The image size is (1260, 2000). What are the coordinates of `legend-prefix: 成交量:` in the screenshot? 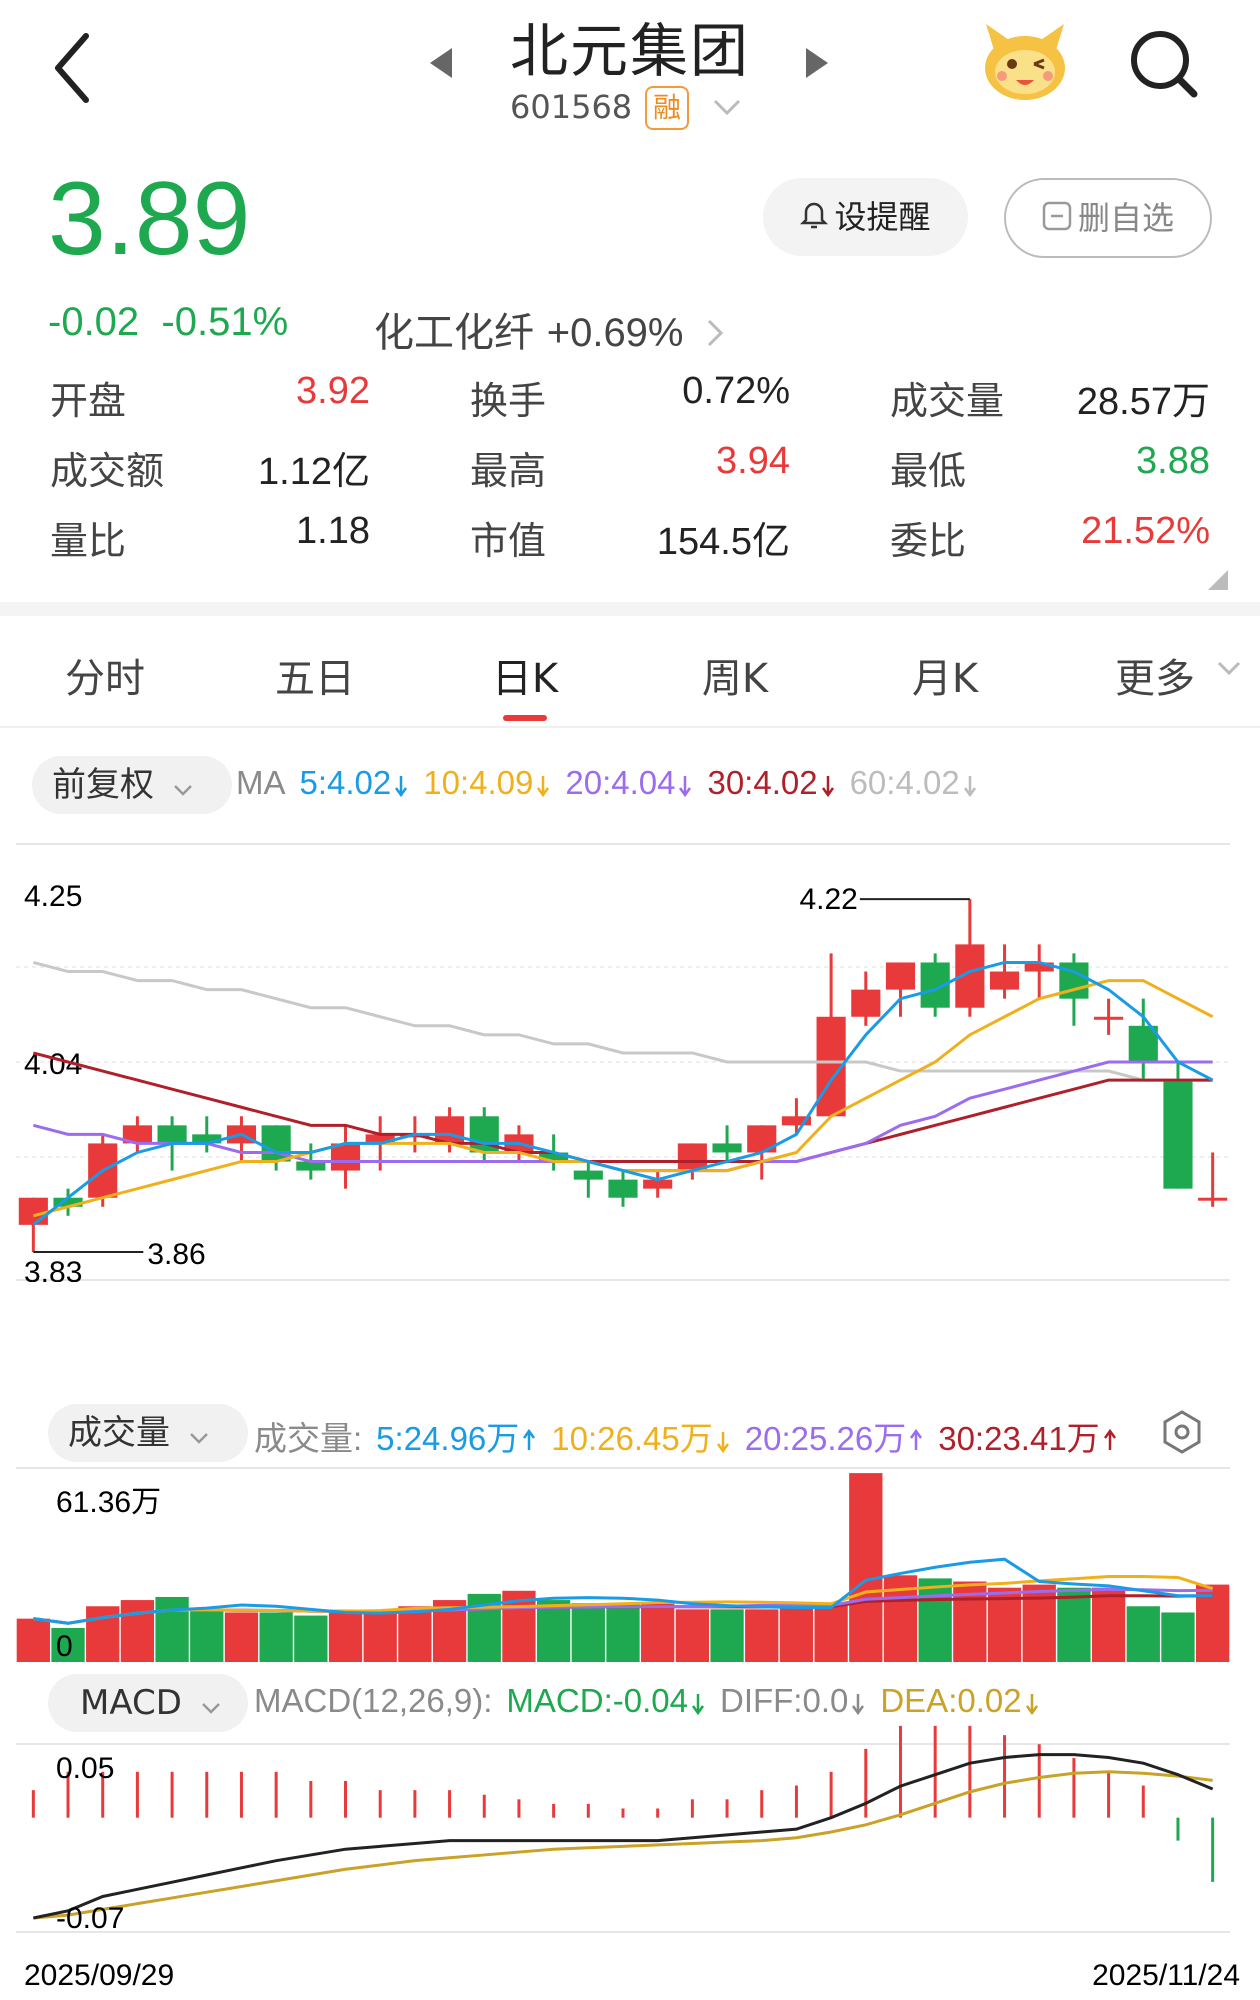 It's located at (308, 1438).